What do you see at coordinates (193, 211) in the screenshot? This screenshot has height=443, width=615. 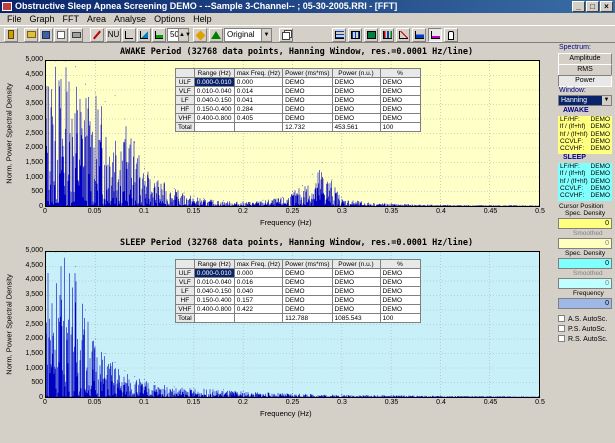 I see `x-tick-label: 0.15` at bounding box center [193, 211].